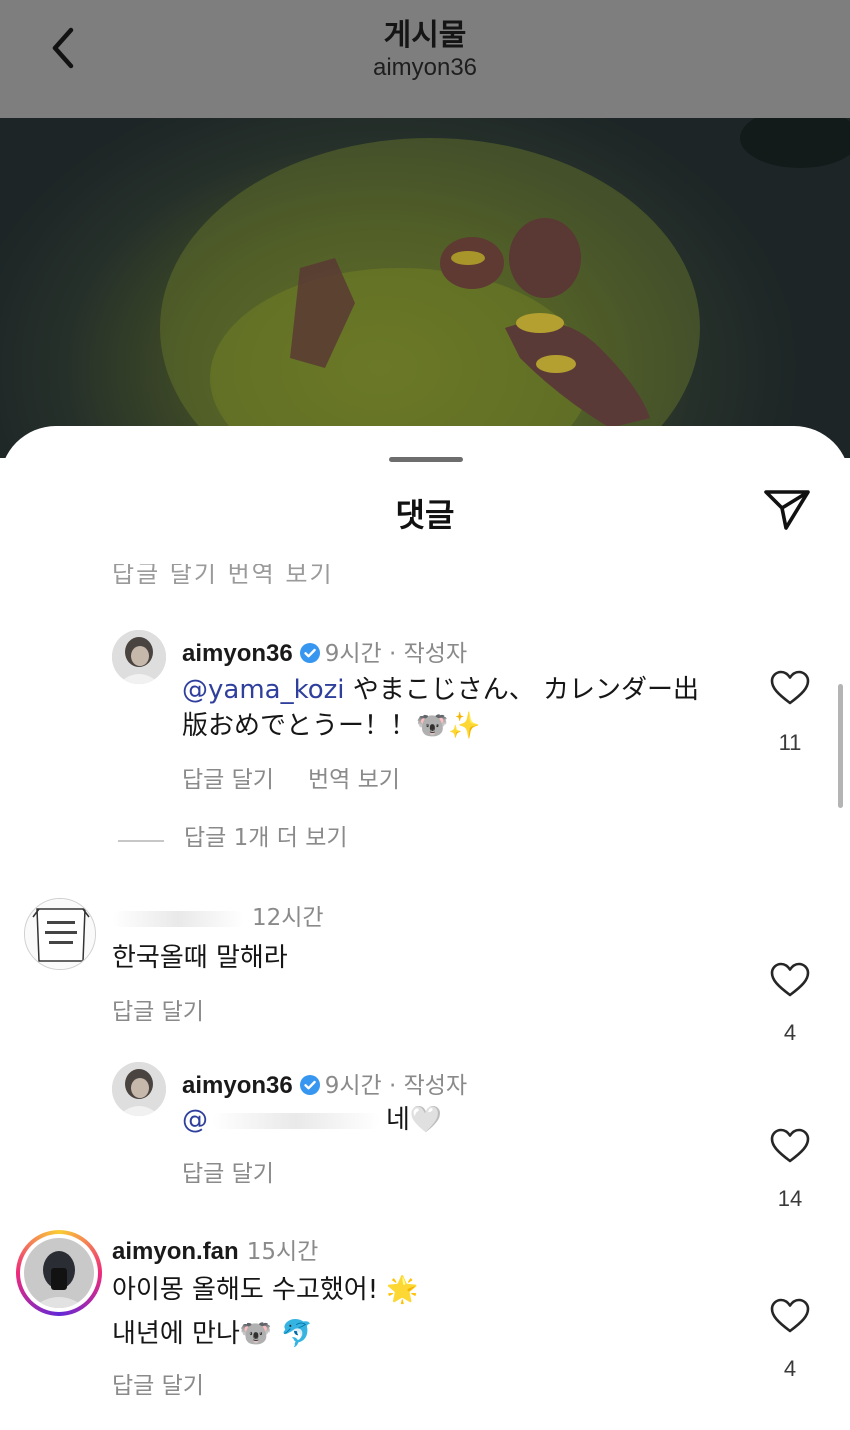  Describe the element at coordinates (354, 780) in the screenshot. I see `translate-button: 번역 보기` at that location.